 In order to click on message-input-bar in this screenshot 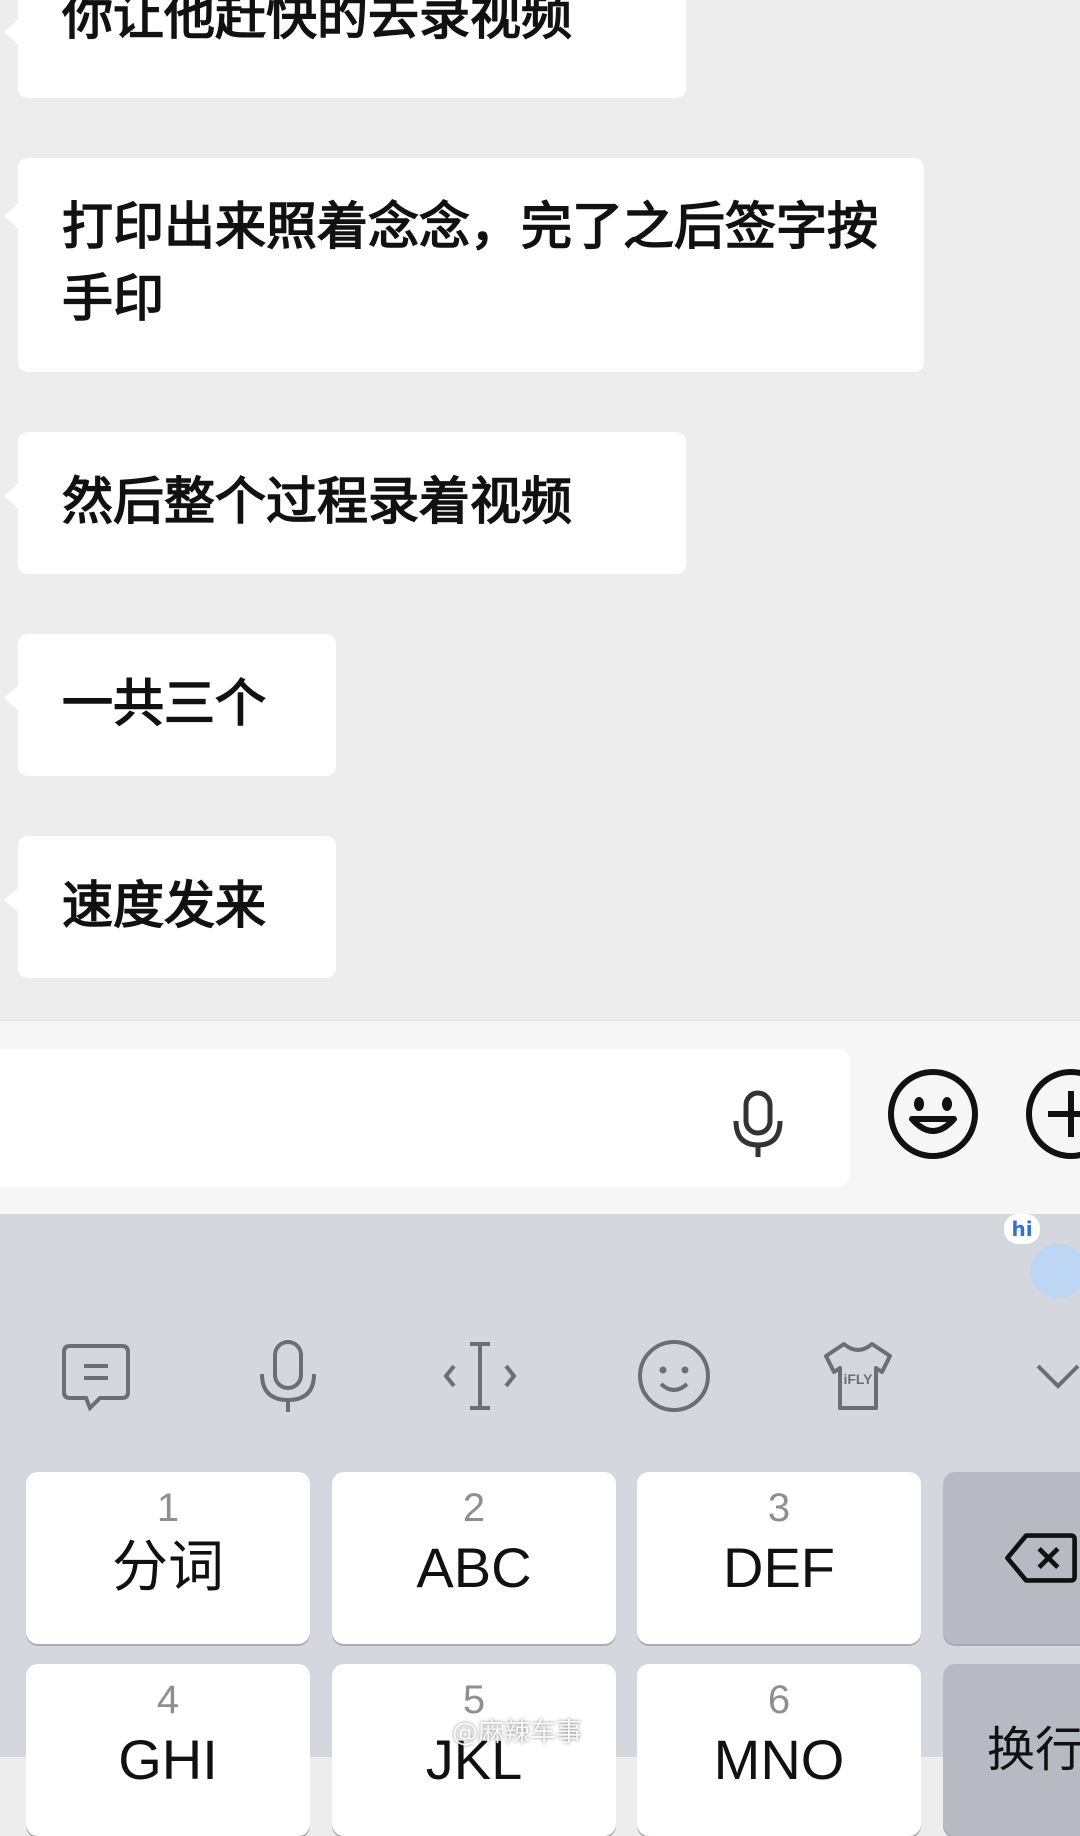, I will do `click(540, 1117)`.